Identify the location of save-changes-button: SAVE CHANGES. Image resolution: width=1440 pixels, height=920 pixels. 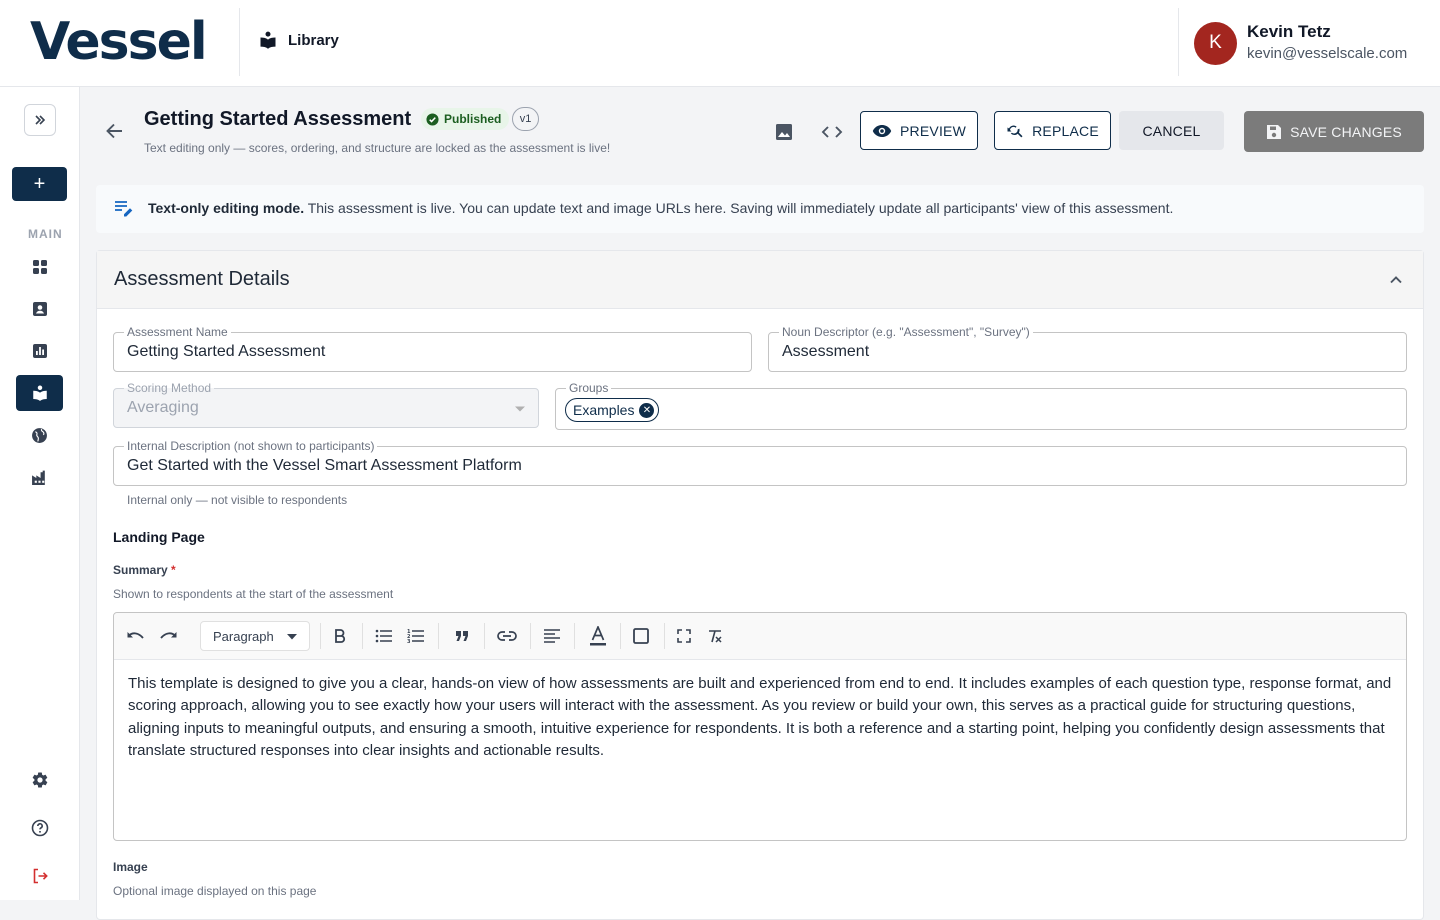
(1334, 131).